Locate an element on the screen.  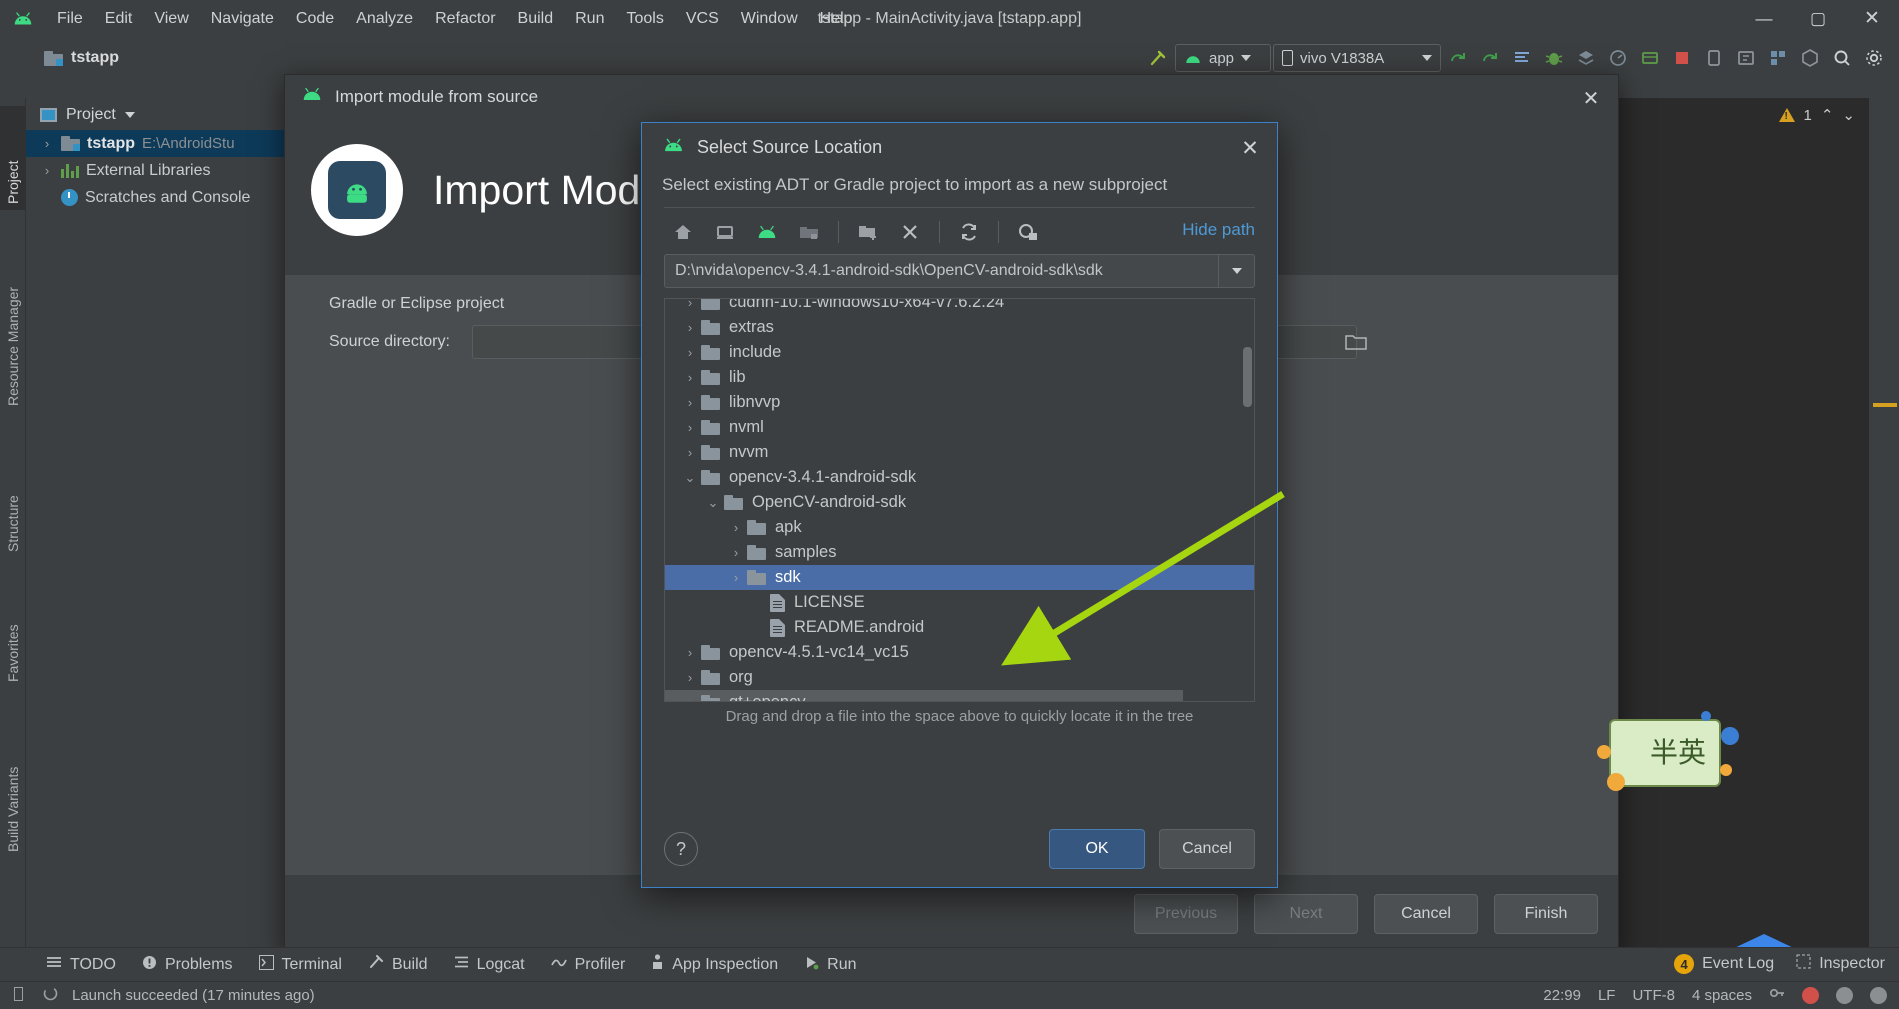
settings-icon is located at coordinates (1874, 58).